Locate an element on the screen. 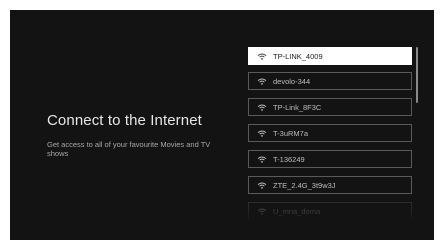 This screenshot has height=250, width=444. scrollbar-thumb is located at coordinates (417, 75).